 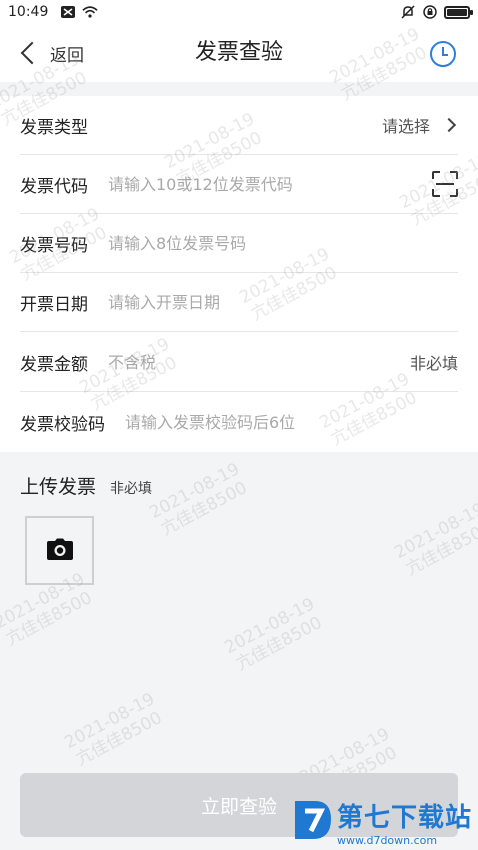 What do you see at coordinates (313, 822) in the screenshot?
I see `d7-logo-icon` at bounding box center [313, 822].